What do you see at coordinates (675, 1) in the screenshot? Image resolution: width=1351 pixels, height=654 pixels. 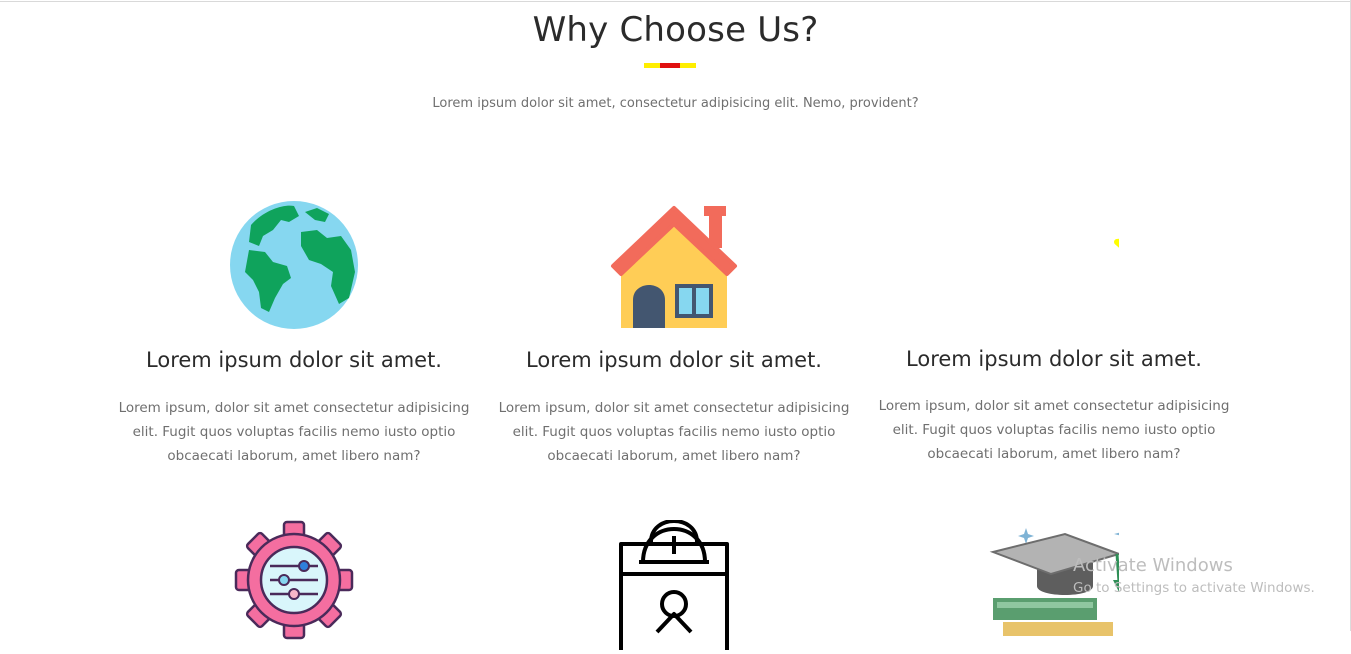 I see `top-border` at bounding box center [675, 1].